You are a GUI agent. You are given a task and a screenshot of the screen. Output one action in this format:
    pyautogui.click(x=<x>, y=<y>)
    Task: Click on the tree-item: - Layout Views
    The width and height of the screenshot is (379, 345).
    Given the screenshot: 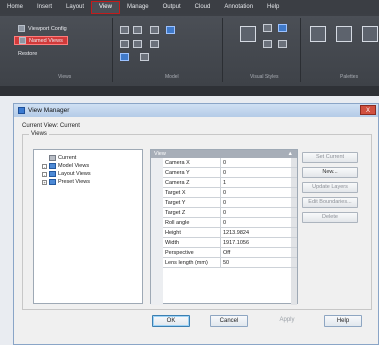 What is the action you would take?
    pyautogui.click(x=66, y=174)
    